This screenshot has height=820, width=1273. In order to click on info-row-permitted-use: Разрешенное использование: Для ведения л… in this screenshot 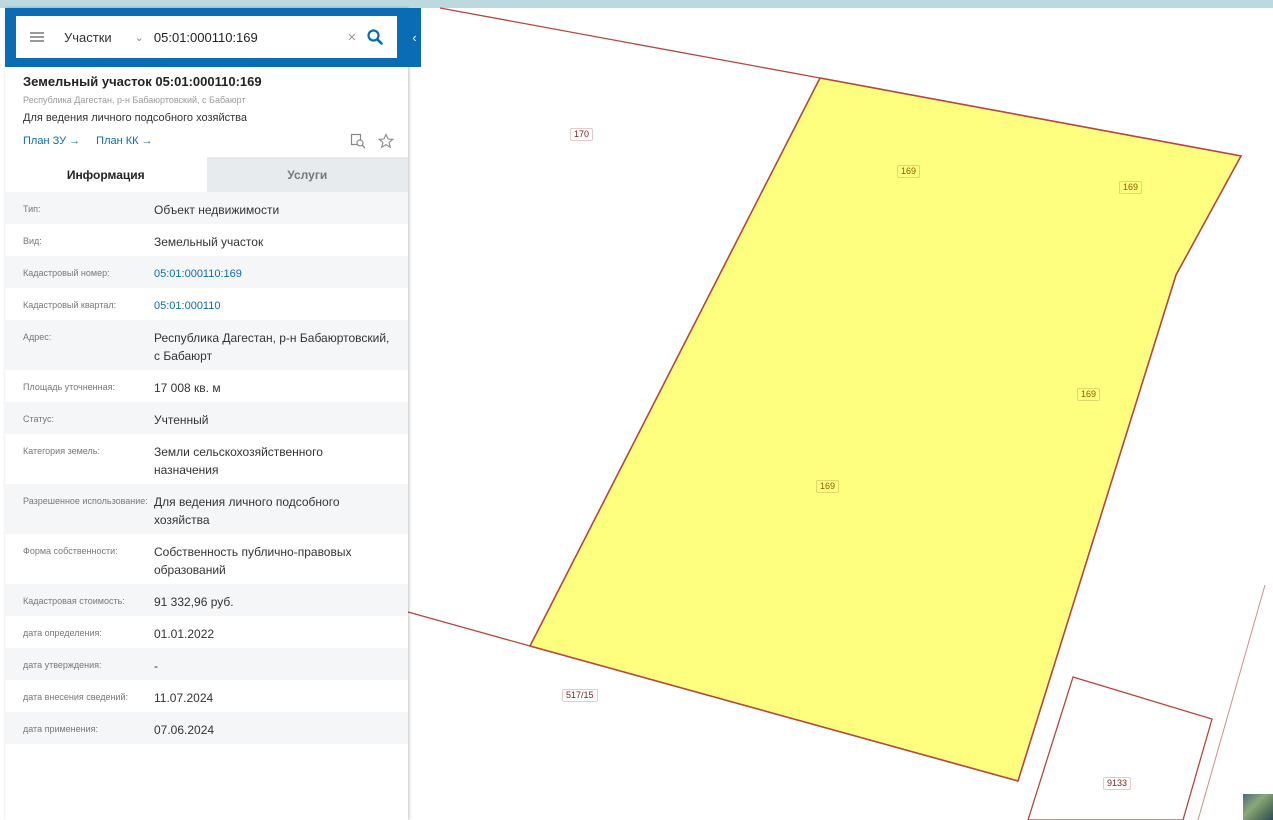, I will do `click(206, 509)`.